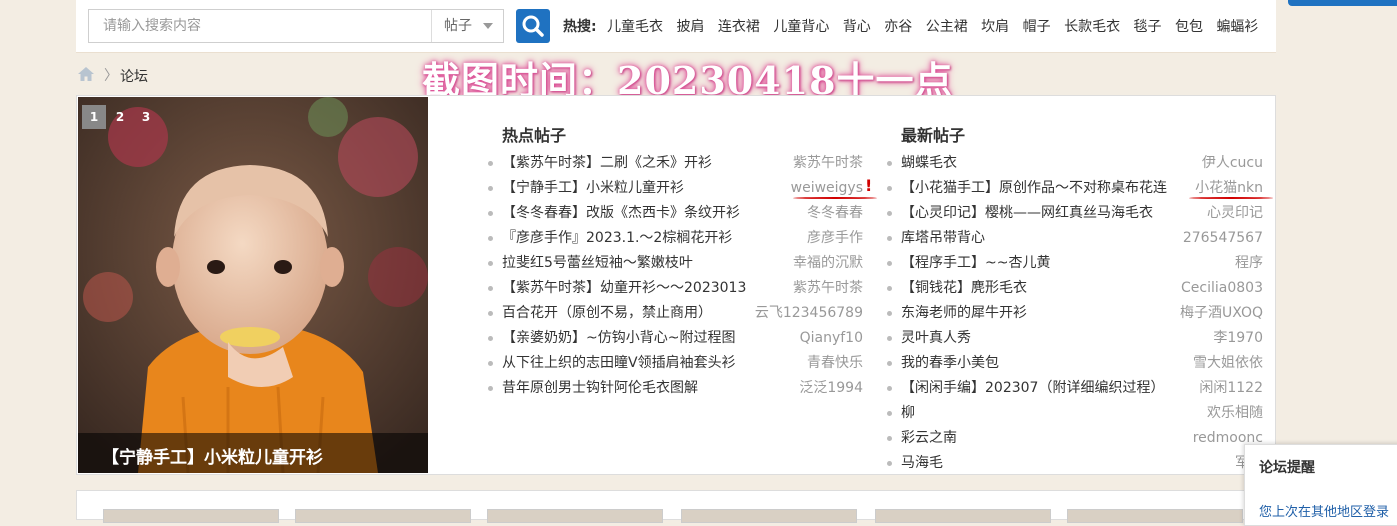  What do you see at coordinates (467, 26) in the screenshot?
I see `search-type-select: 帖子` at bounding box center [467, 26].